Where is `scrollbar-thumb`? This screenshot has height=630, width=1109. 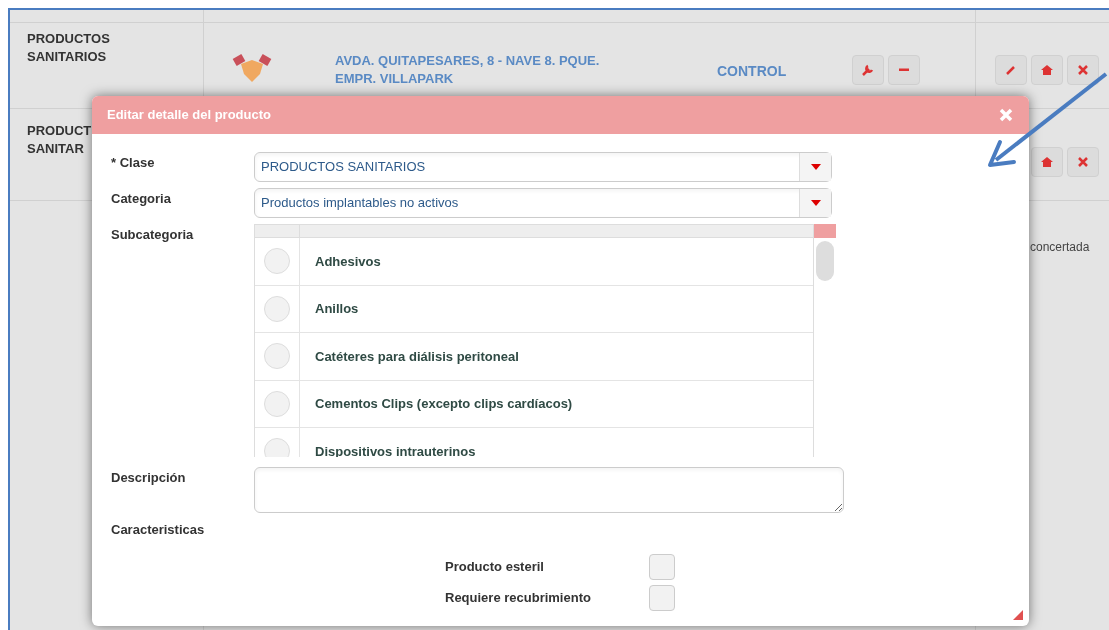 scrollbar-thumb is located at coordinates (825, 261).